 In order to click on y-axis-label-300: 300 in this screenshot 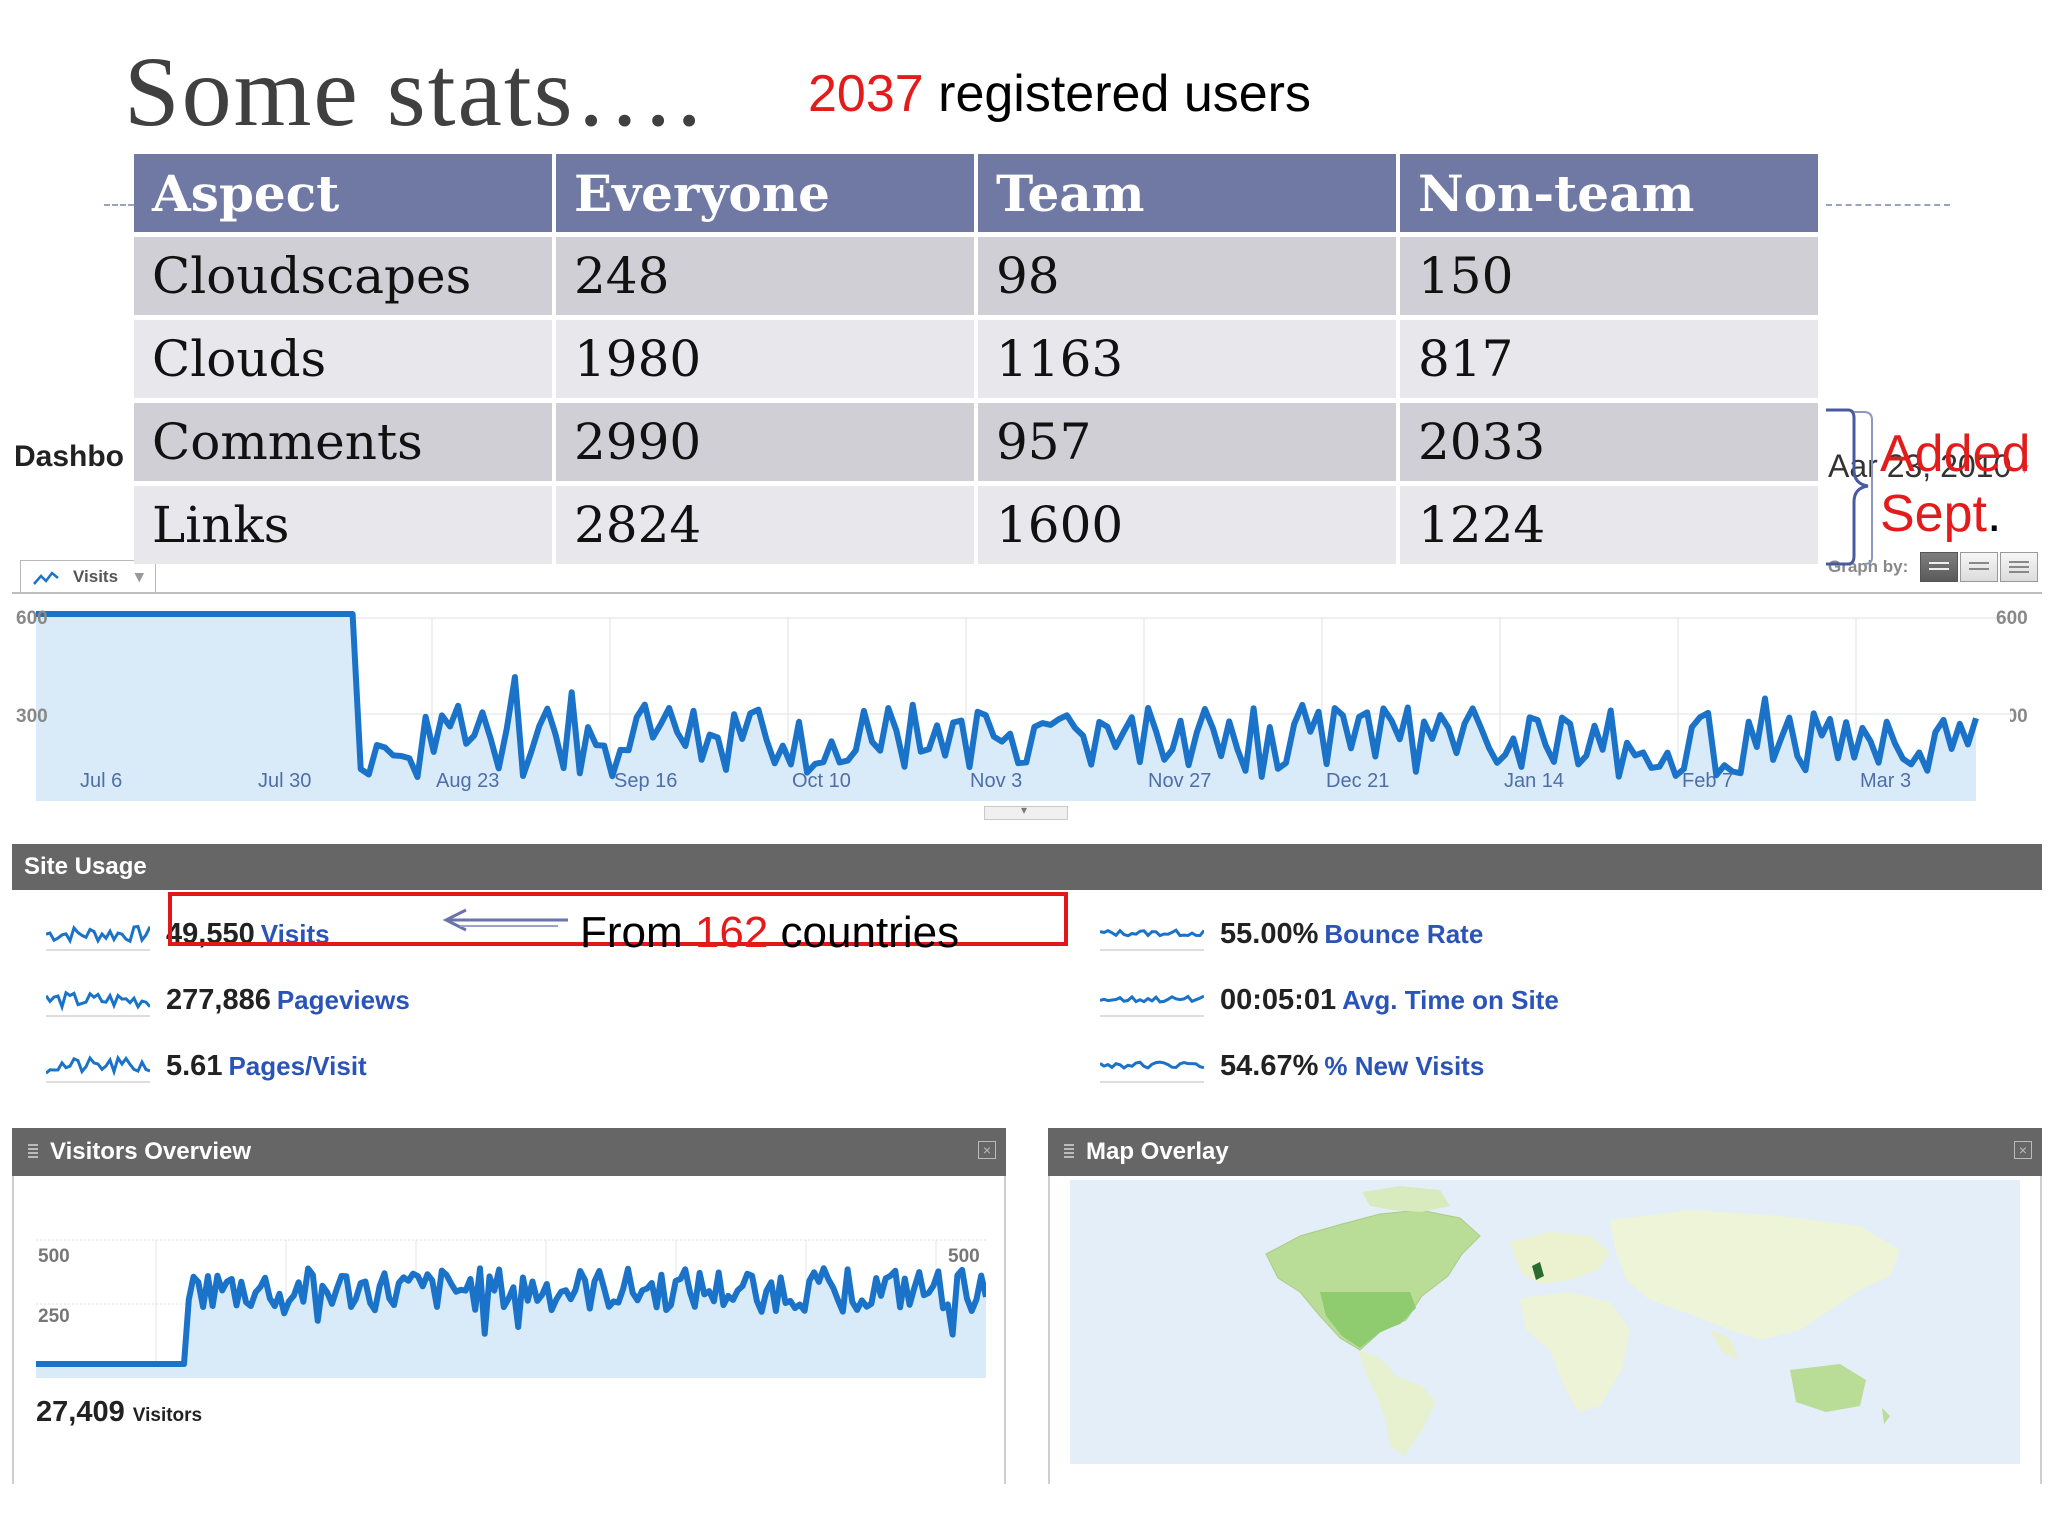, I will do `click(32, 716)`.